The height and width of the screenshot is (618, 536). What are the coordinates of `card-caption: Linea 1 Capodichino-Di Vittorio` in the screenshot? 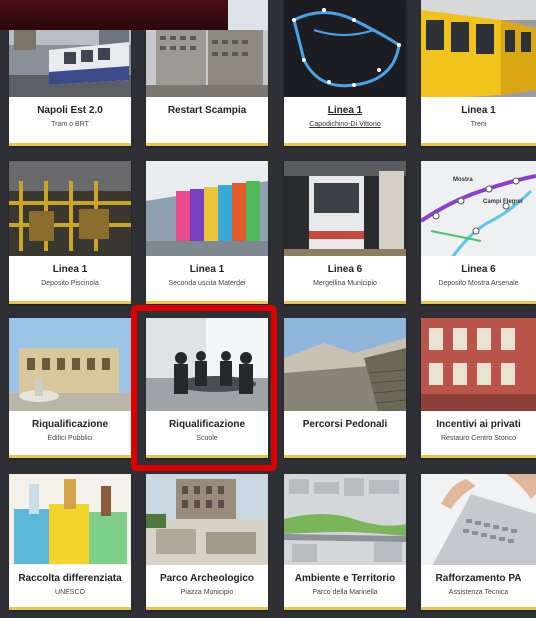 It's located at (345, 121).